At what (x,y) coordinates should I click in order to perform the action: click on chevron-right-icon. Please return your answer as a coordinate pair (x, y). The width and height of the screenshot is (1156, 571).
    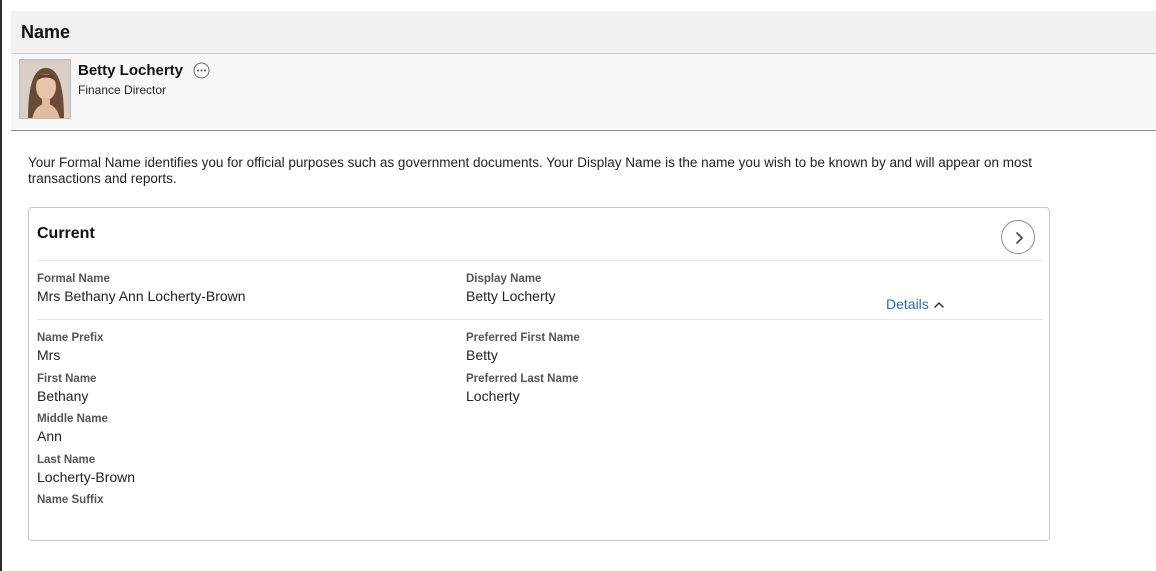
    Looking at the image, I should click on (1019, 238).